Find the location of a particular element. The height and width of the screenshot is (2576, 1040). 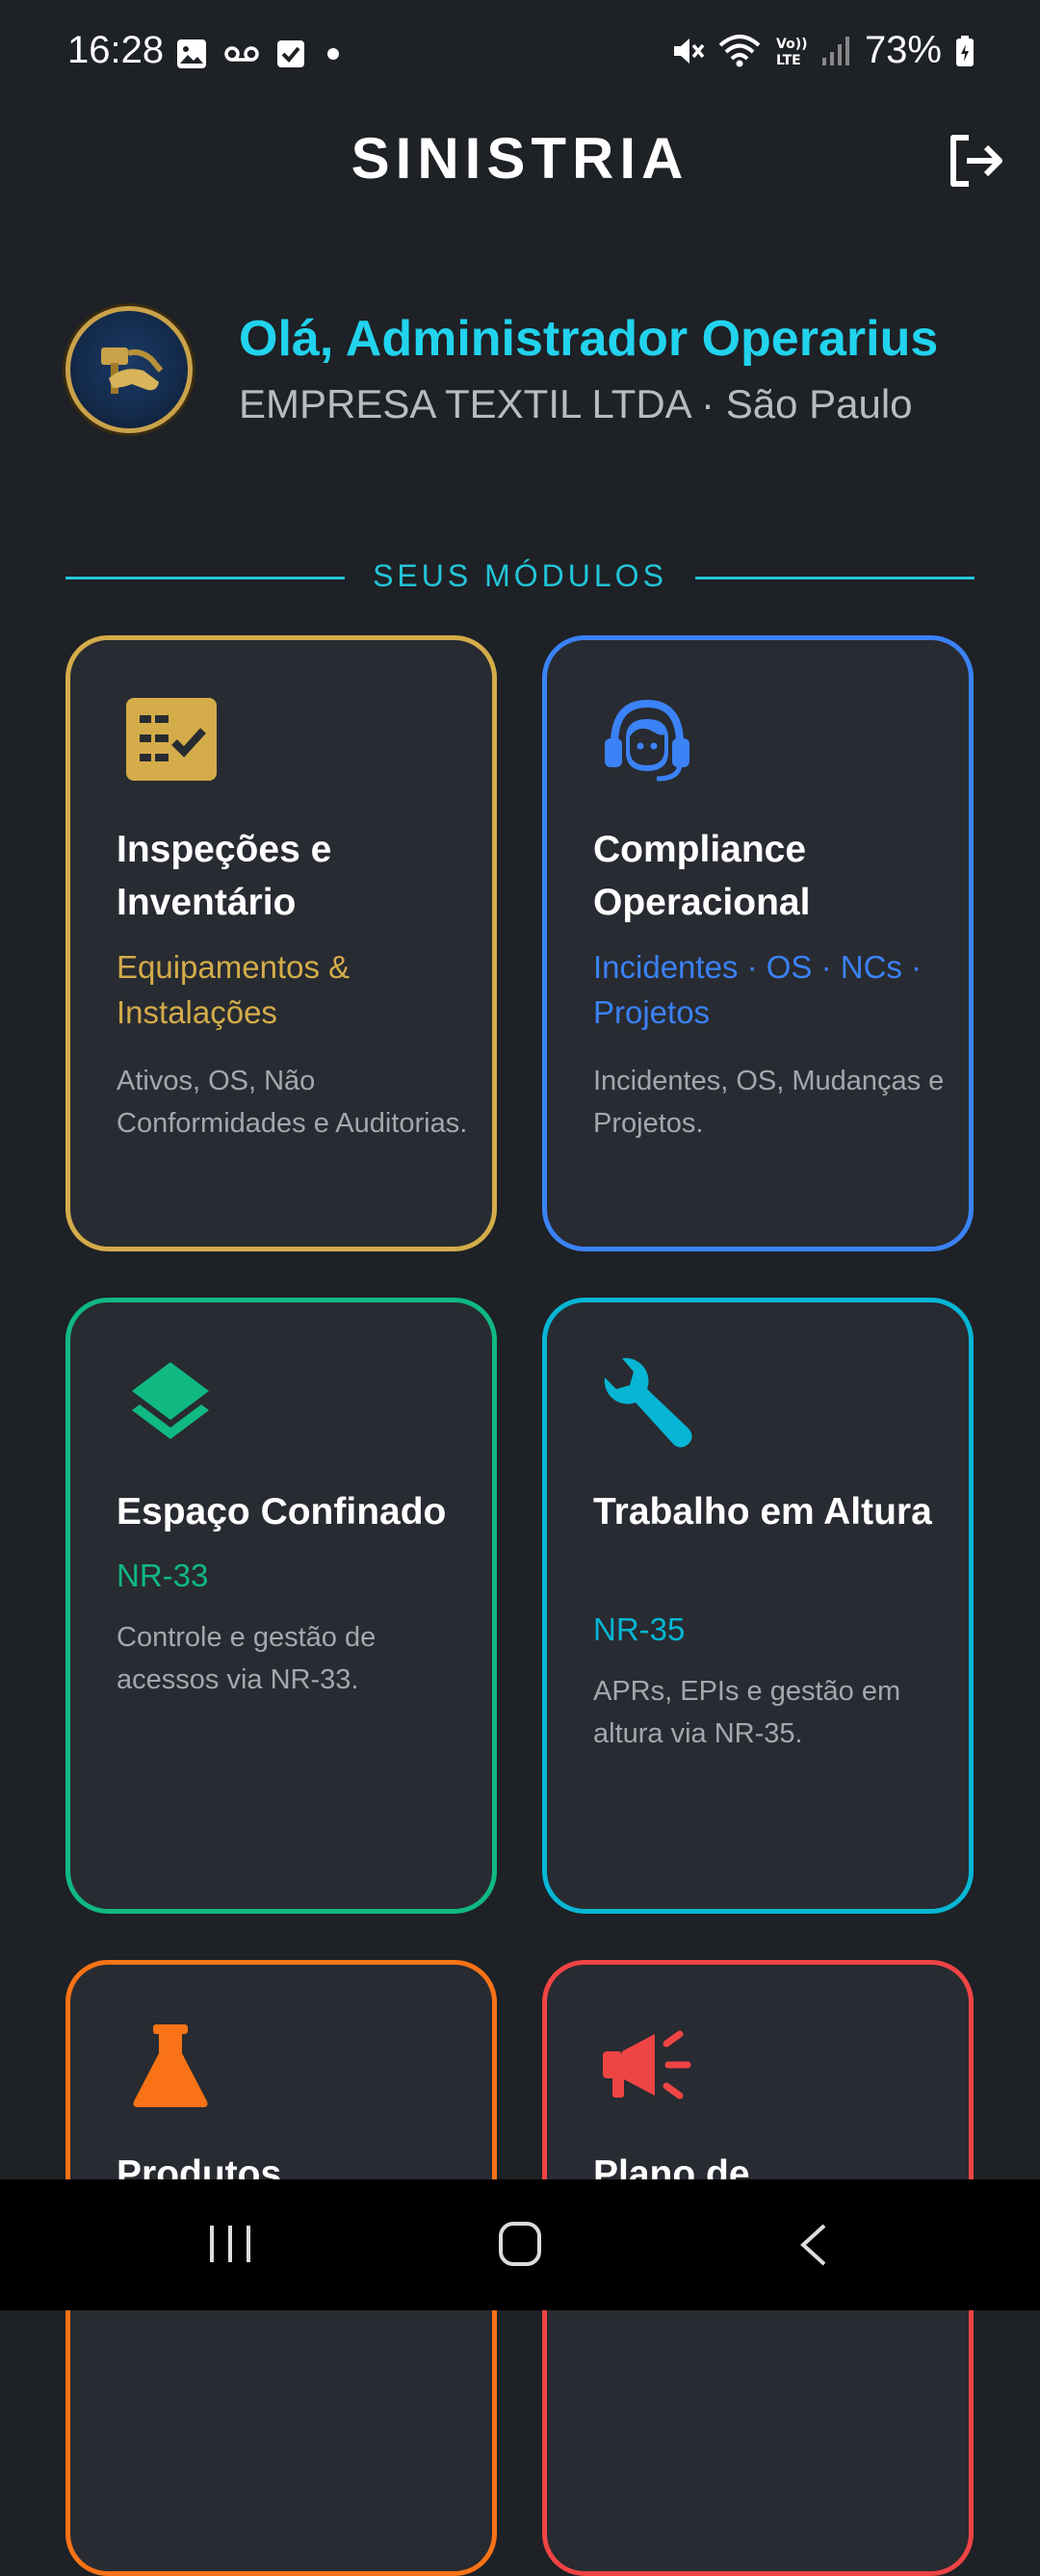

system-nav-bar is located at coordinates (520, 2245).